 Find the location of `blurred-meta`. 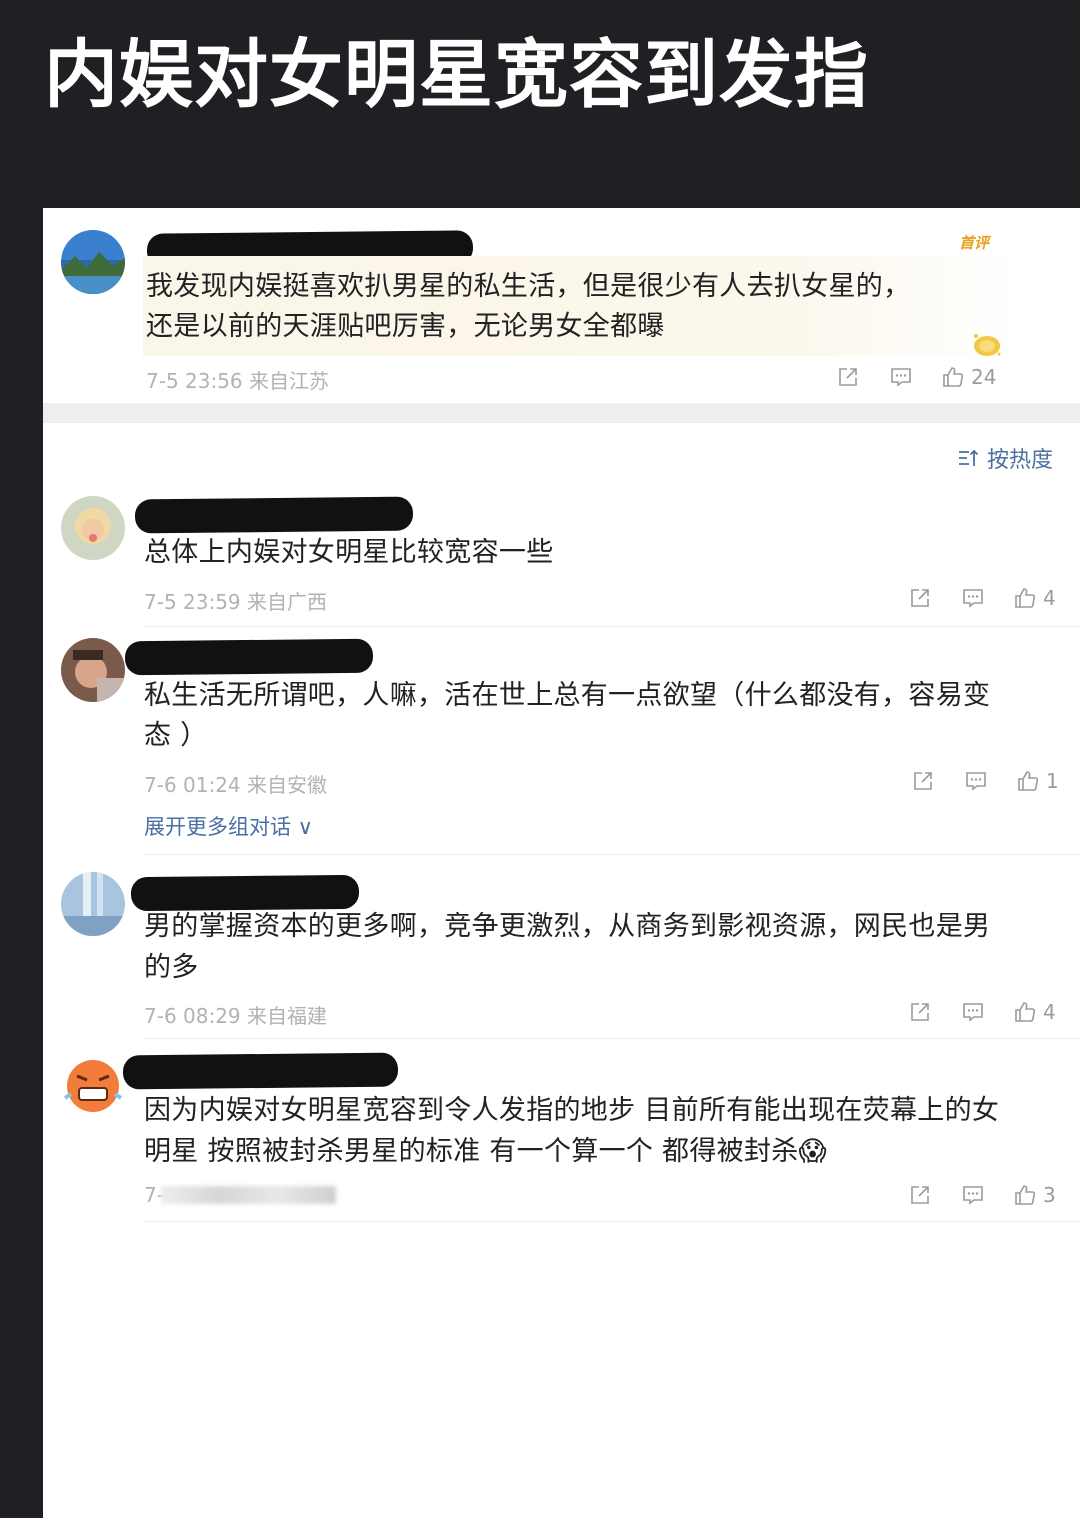

blurred-meta is located at coordinates (248, 1195).